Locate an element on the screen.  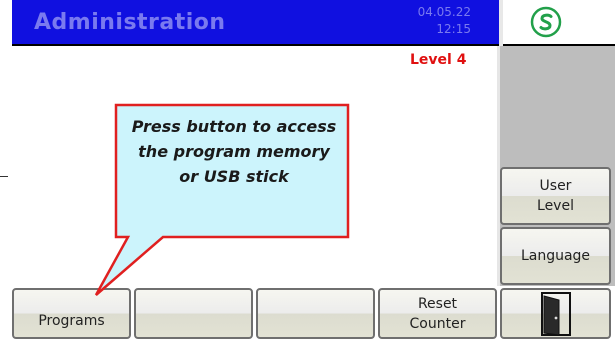
user-level-label-line2: Level is located at coordinates (555, 206).